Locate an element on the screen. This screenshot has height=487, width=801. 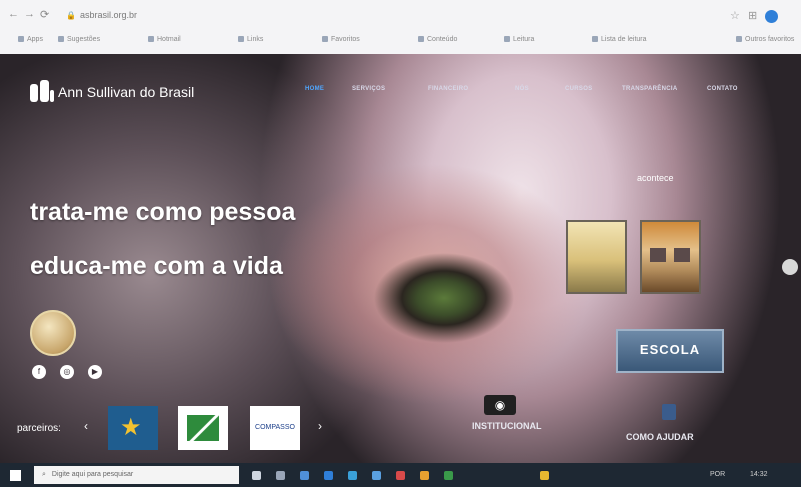
nav-financeiro: FINANCEIRO is located at coordinates (448, 89).